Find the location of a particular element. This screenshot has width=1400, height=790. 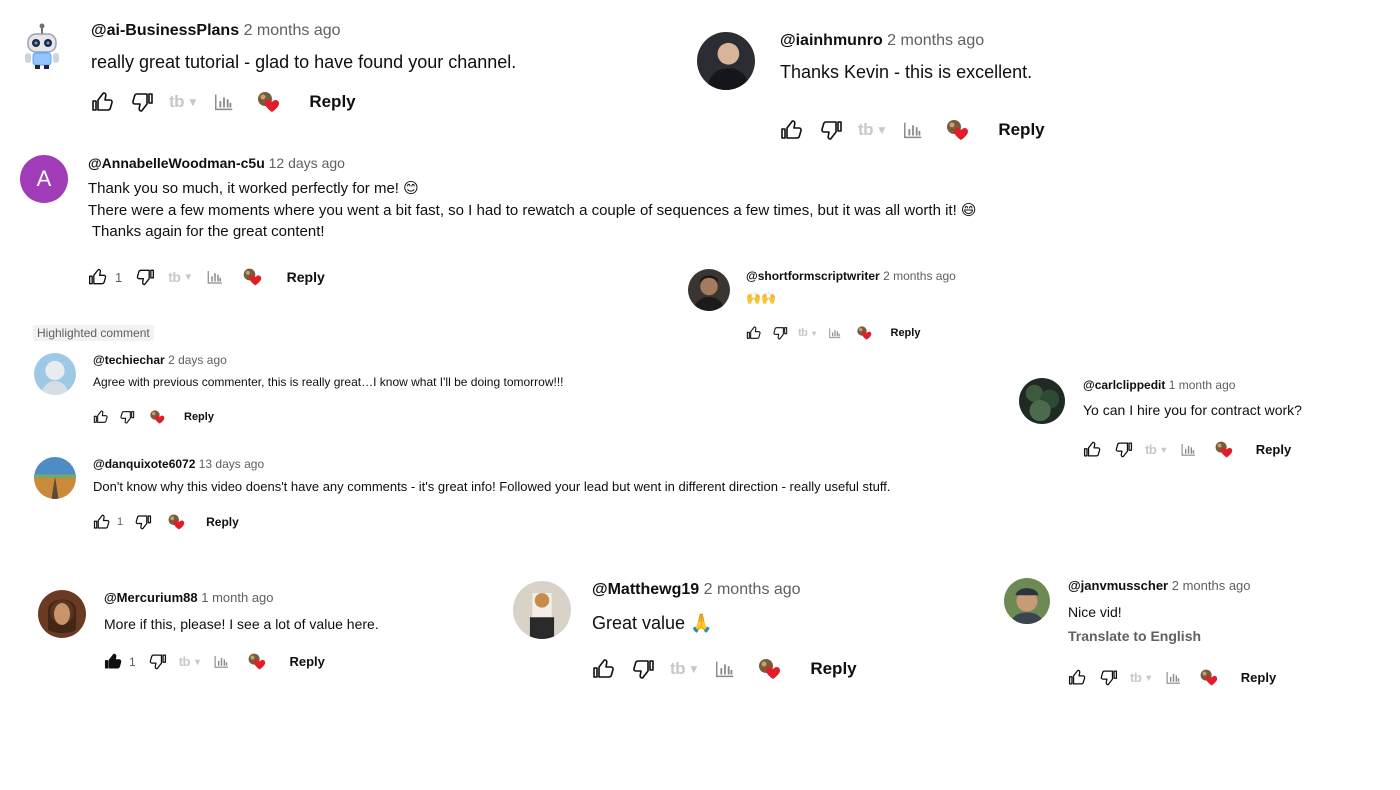

comment-time: 12 days ago is located at coordinates (307, 163).